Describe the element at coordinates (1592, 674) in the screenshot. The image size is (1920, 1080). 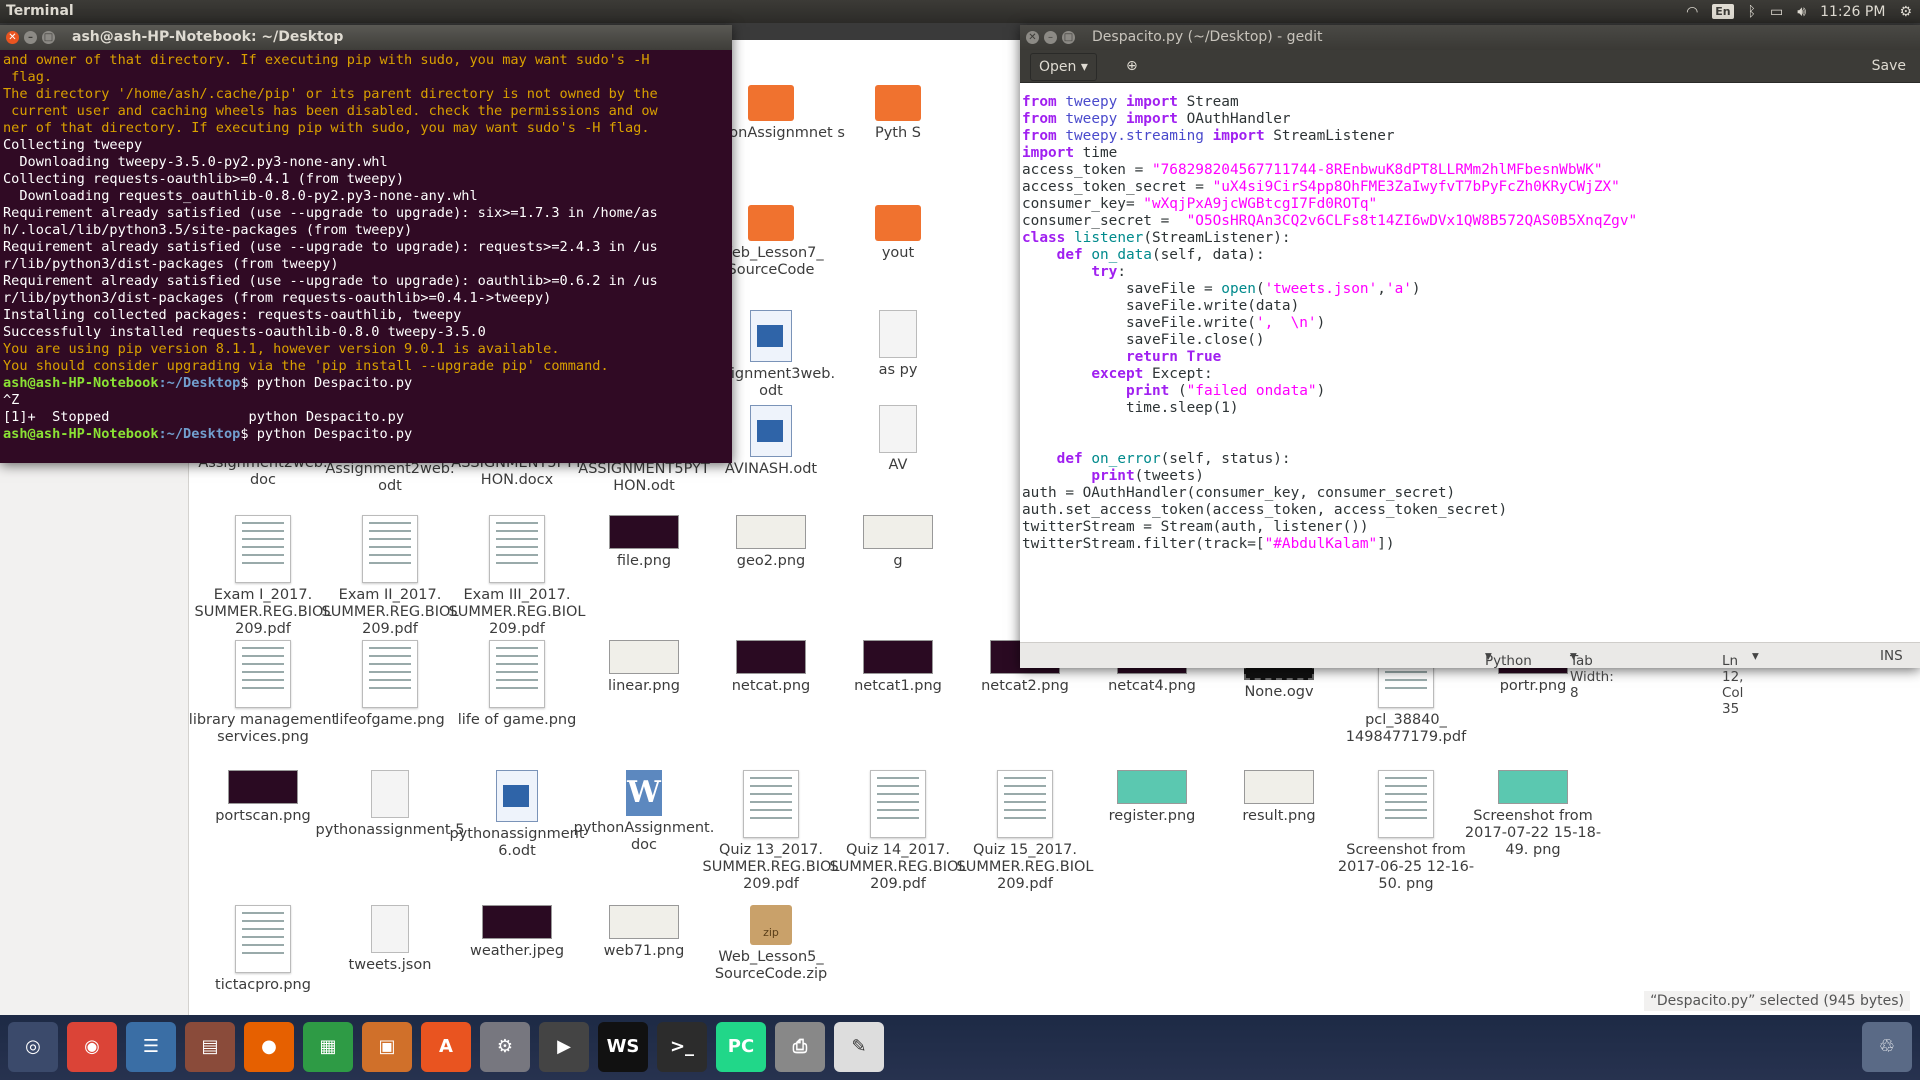
I see `tab-width-selector: Tab Width: 8 ▾` at that location.